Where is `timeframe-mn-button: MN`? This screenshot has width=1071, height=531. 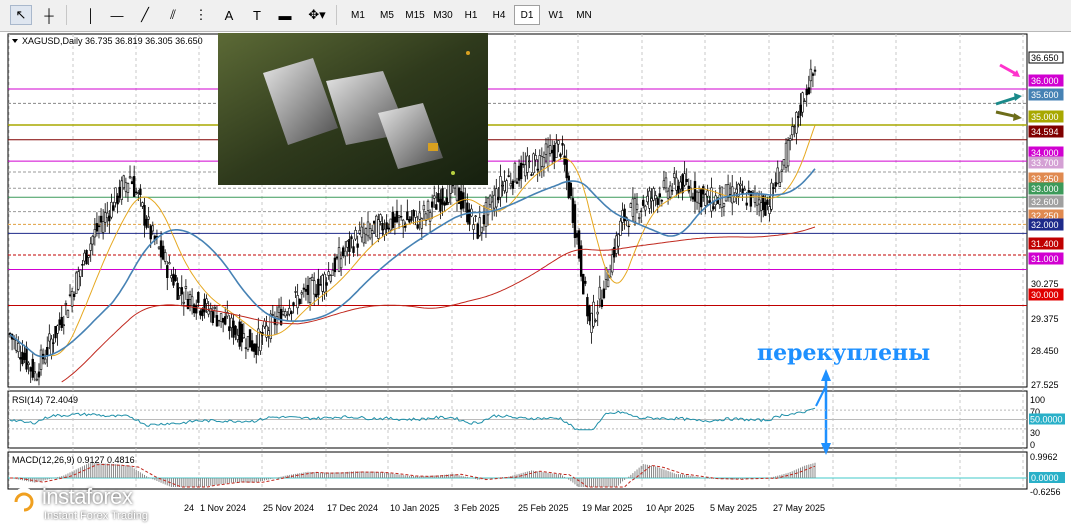
timeframe-mn-button: MN is located at coordinates (584, 15).